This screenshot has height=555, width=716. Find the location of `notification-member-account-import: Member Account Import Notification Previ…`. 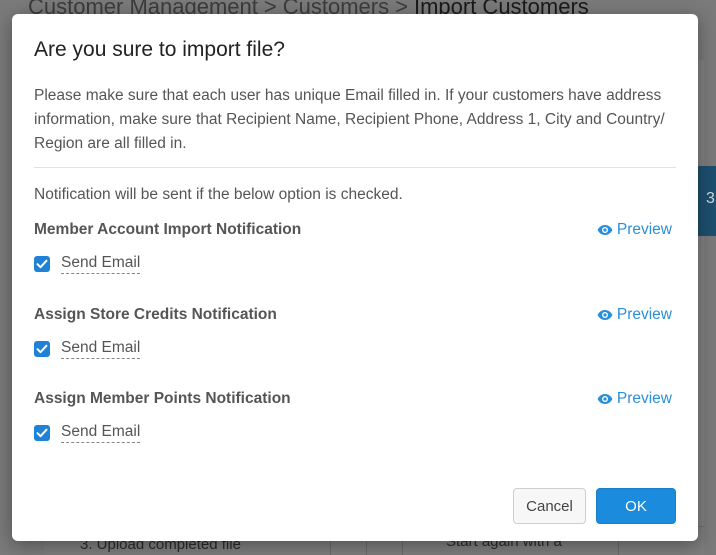

notification-member-account-import: Member Account Import Notification Previ… is located at coordinates (355, 256).